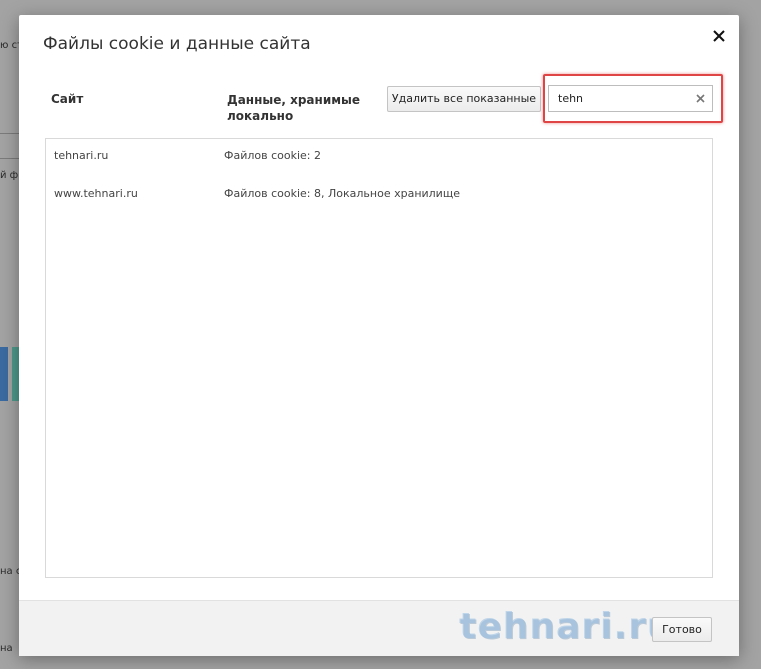 The image size is (761, 669). I want to click on background-text-fragment: й ф, so click(9, 175).